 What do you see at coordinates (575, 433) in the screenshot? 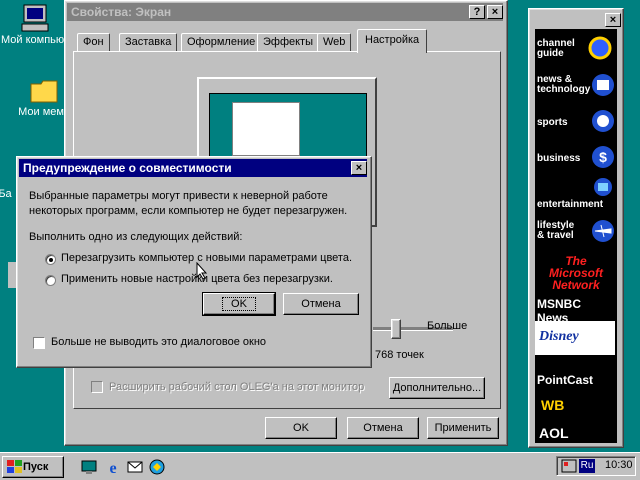
I see `channel-aol: AOL` at bounding box center [575, 433].